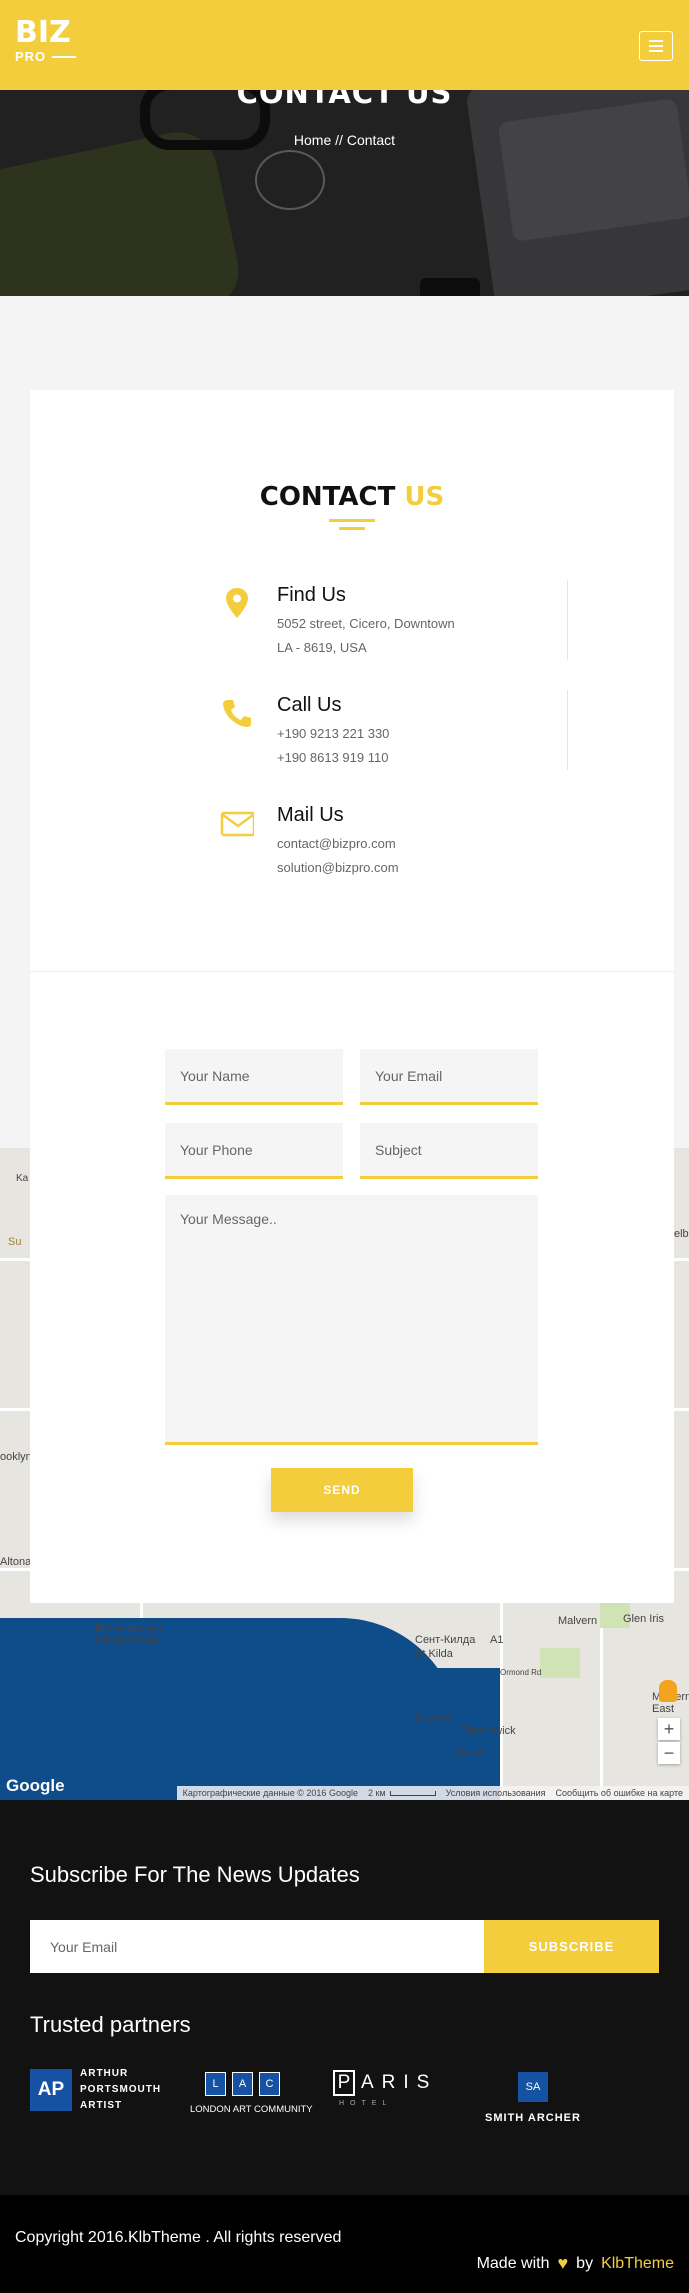  Describe the element at coordinates (195, 1874) in the screenshot. I see `subscribe-title: Subscribe For The News Updates` at that location.